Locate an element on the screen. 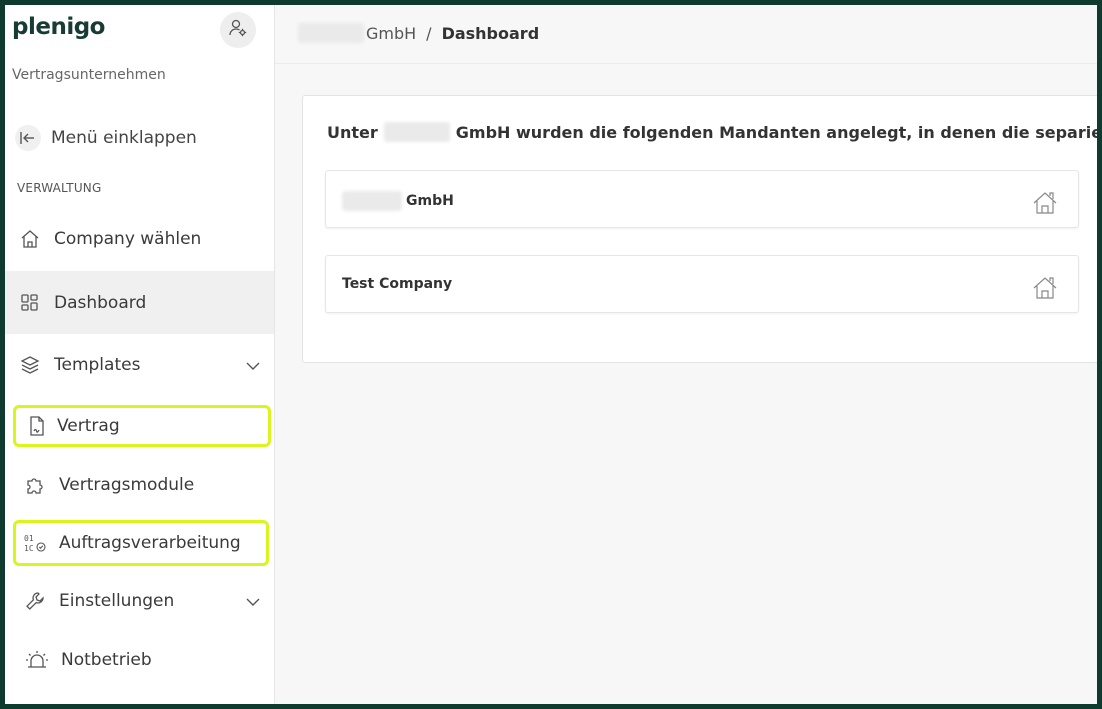 The width and height of the screenshot is (1102, 709). user-settings-button is located at coordinates (238, 30).